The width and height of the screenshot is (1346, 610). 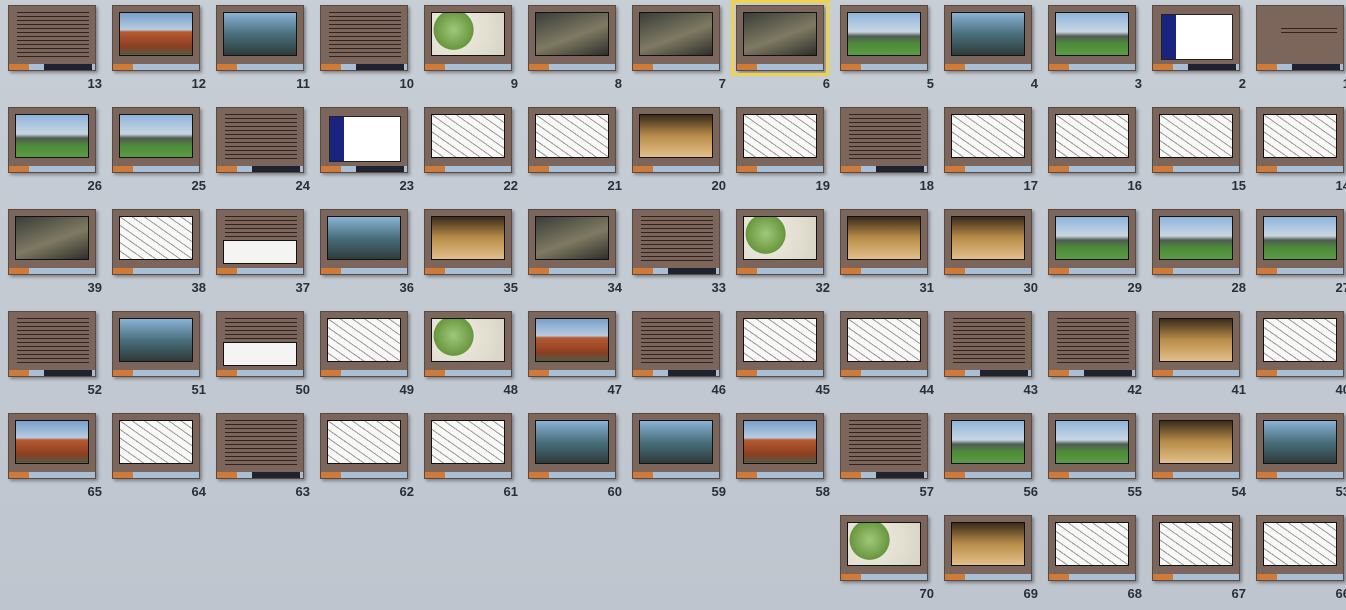 I want to click on slide-thumbnail-32: 32, so click(x=784, y=257).